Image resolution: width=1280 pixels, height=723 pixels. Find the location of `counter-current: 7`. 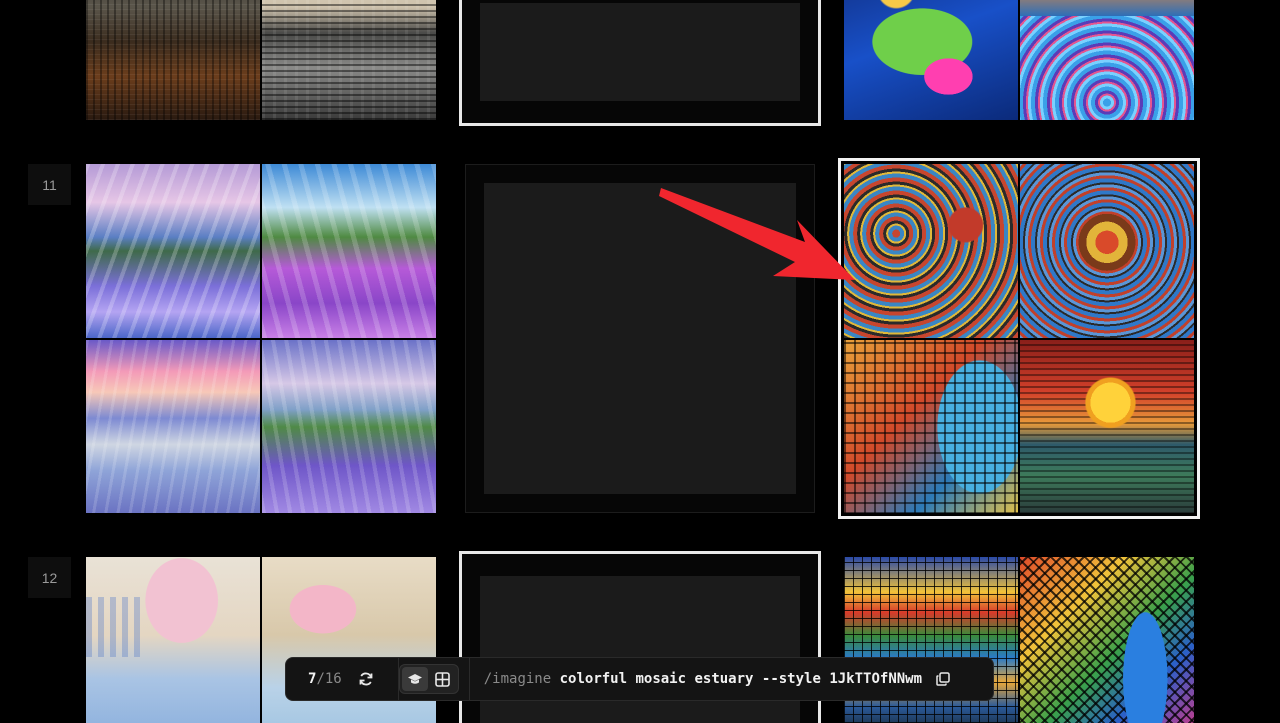

counter-current: 7 is located at coordinates (312, 679).